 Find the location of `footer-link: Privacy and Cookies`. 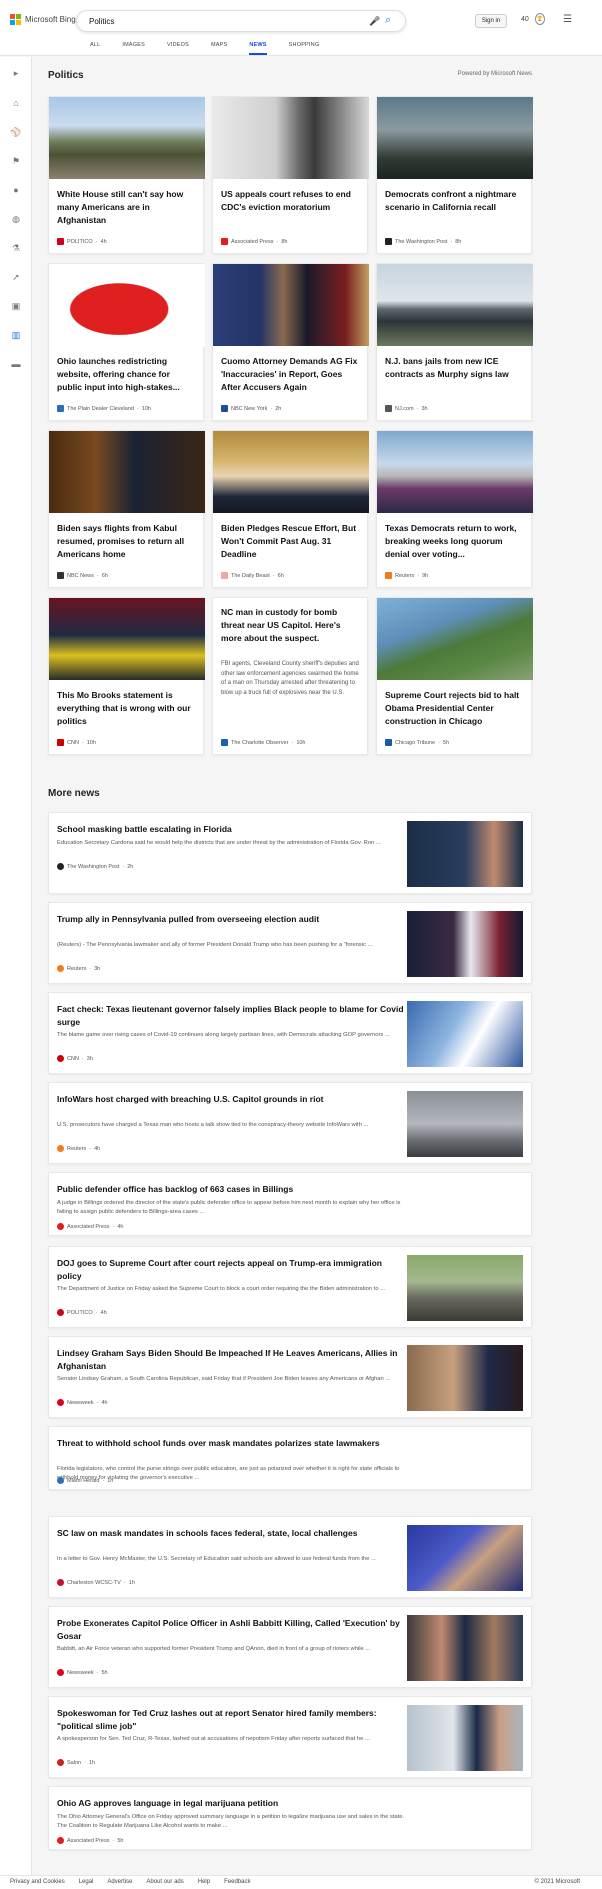

footer-link: Privacy and Cookies is located at coordinates (37, 1882).